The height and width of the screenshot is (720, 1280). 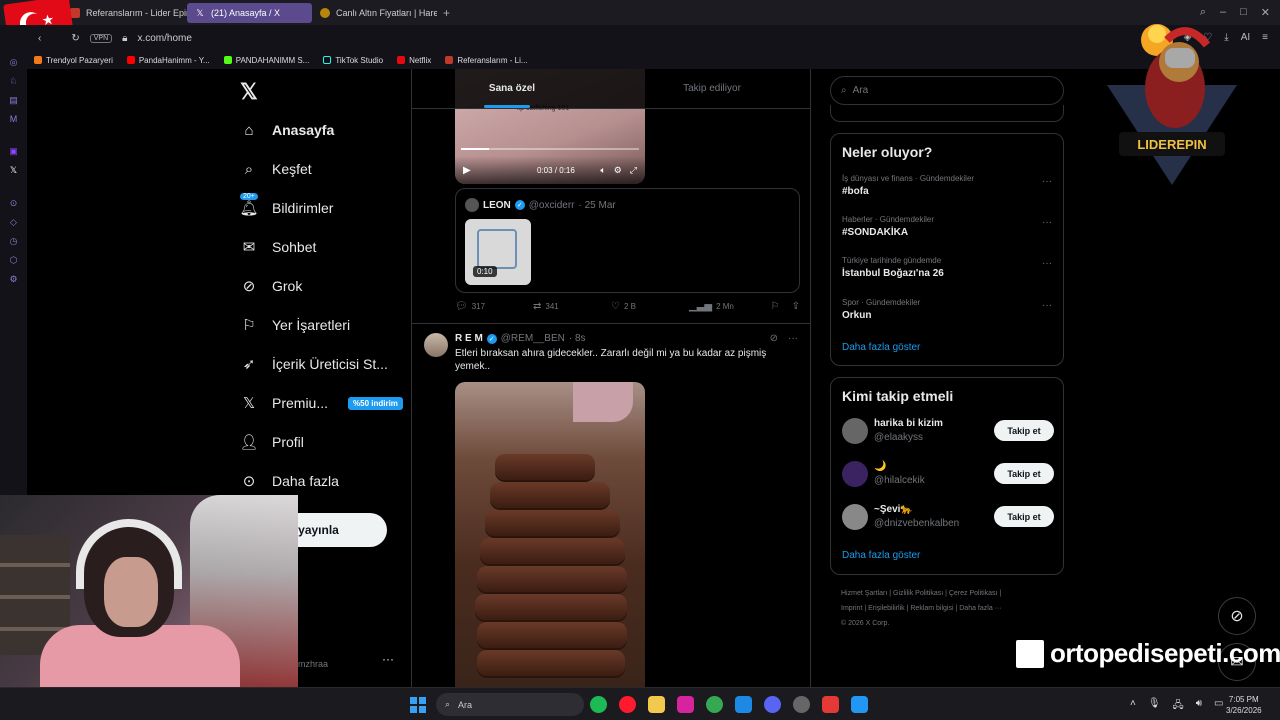 What do you see at coordinates (276, 169) in the screenshot?
I see `nav-explore: ⌕ Keşfet` at bounding box center [276, 169].